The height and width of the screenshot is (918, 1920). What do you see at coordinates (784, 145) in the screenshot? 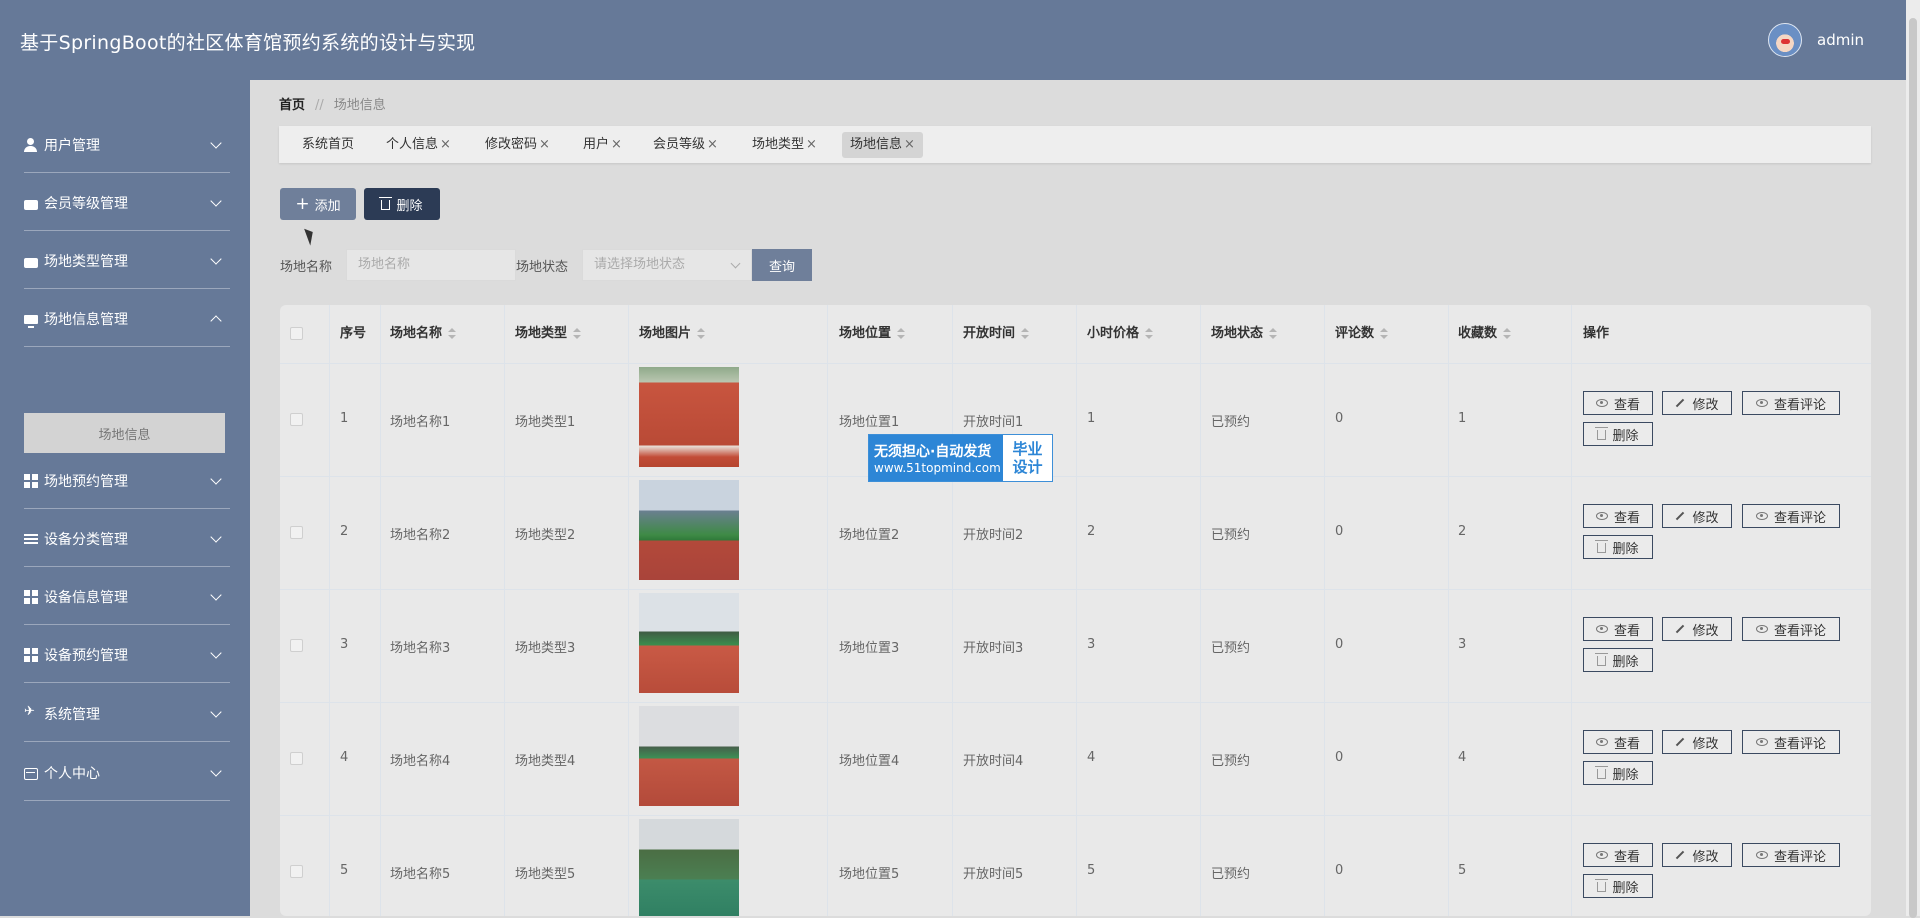
I see `tab-venue-type: 场地类型 ×` at bounding box center [784, 145].